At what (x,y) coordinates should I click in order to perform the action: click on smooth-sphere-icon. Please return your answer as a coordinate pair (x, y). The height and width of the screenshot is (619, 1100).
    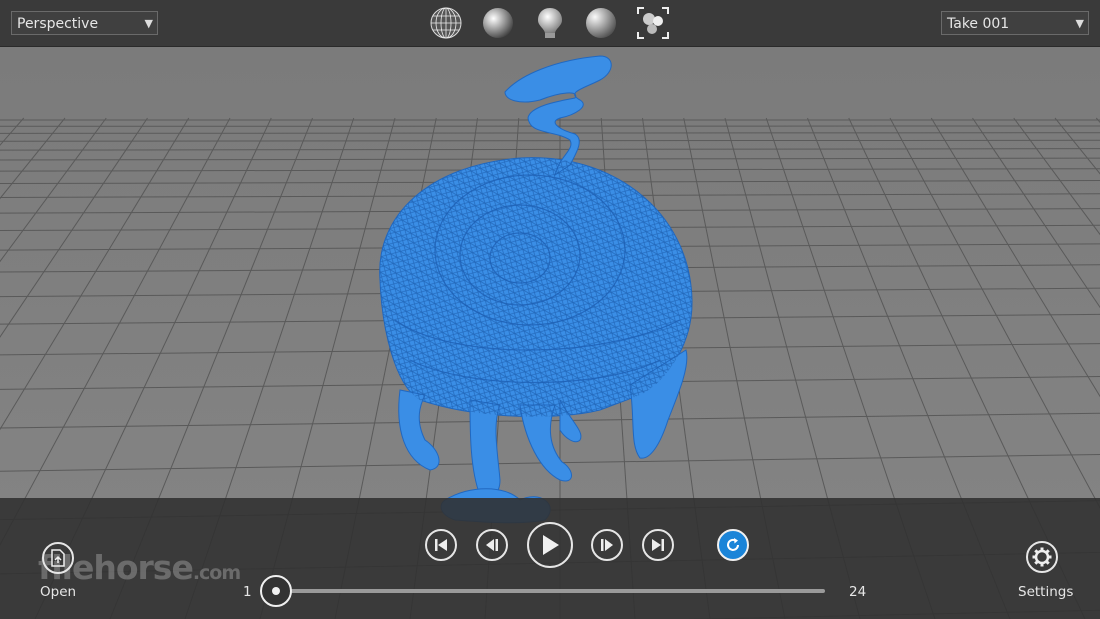
    Looking at the image, I should click on (601, 23).